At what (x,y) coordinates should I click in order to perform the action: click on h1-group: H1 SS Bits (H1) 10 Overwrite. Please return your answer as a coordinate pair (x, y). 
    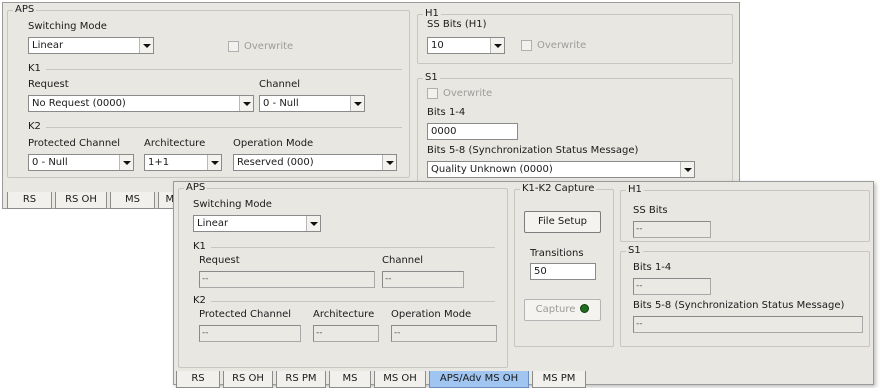
    Looking at the image, I should click on (575, 36).